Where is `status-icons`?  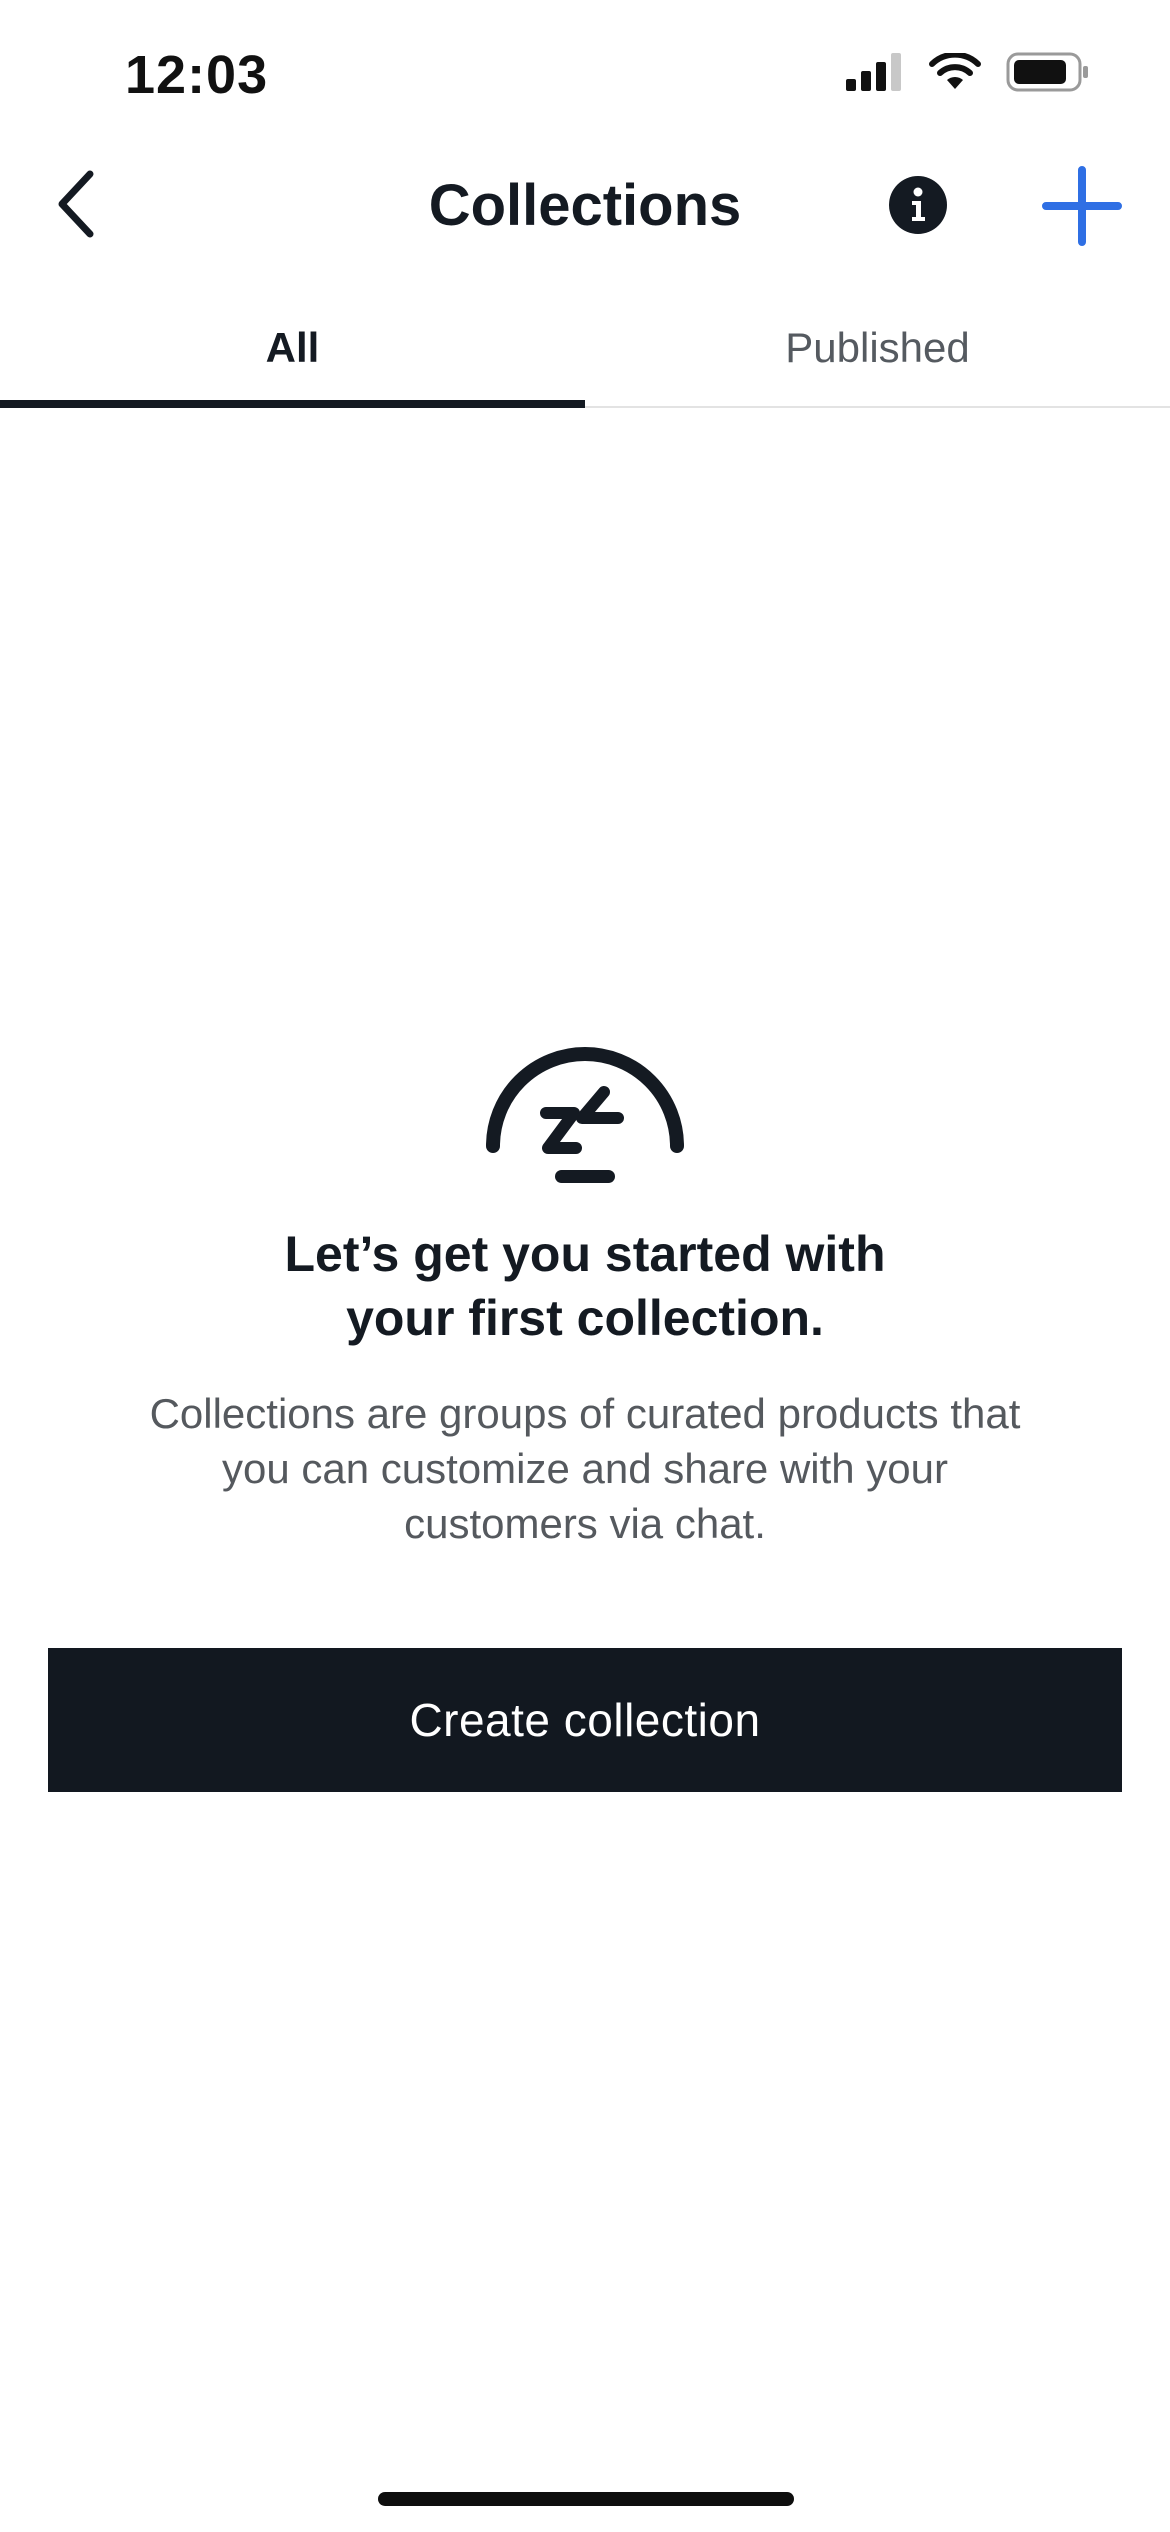 status-icons is located at coordinates (968, 72).